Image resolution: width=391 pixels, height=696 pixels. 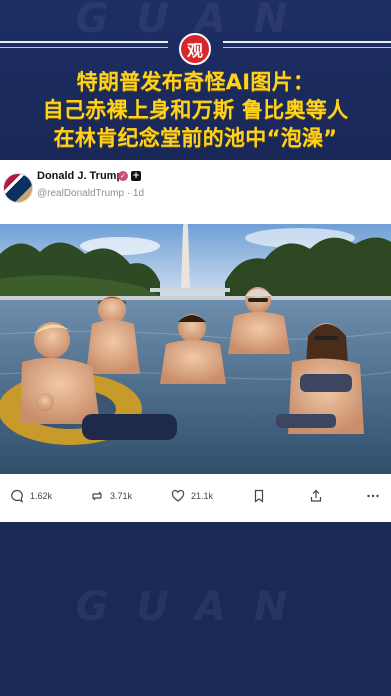 What do you see at coordinates (202, 496) in the screenshot?
I see `like-count: 21.1k` at bounding box center [202, 496].